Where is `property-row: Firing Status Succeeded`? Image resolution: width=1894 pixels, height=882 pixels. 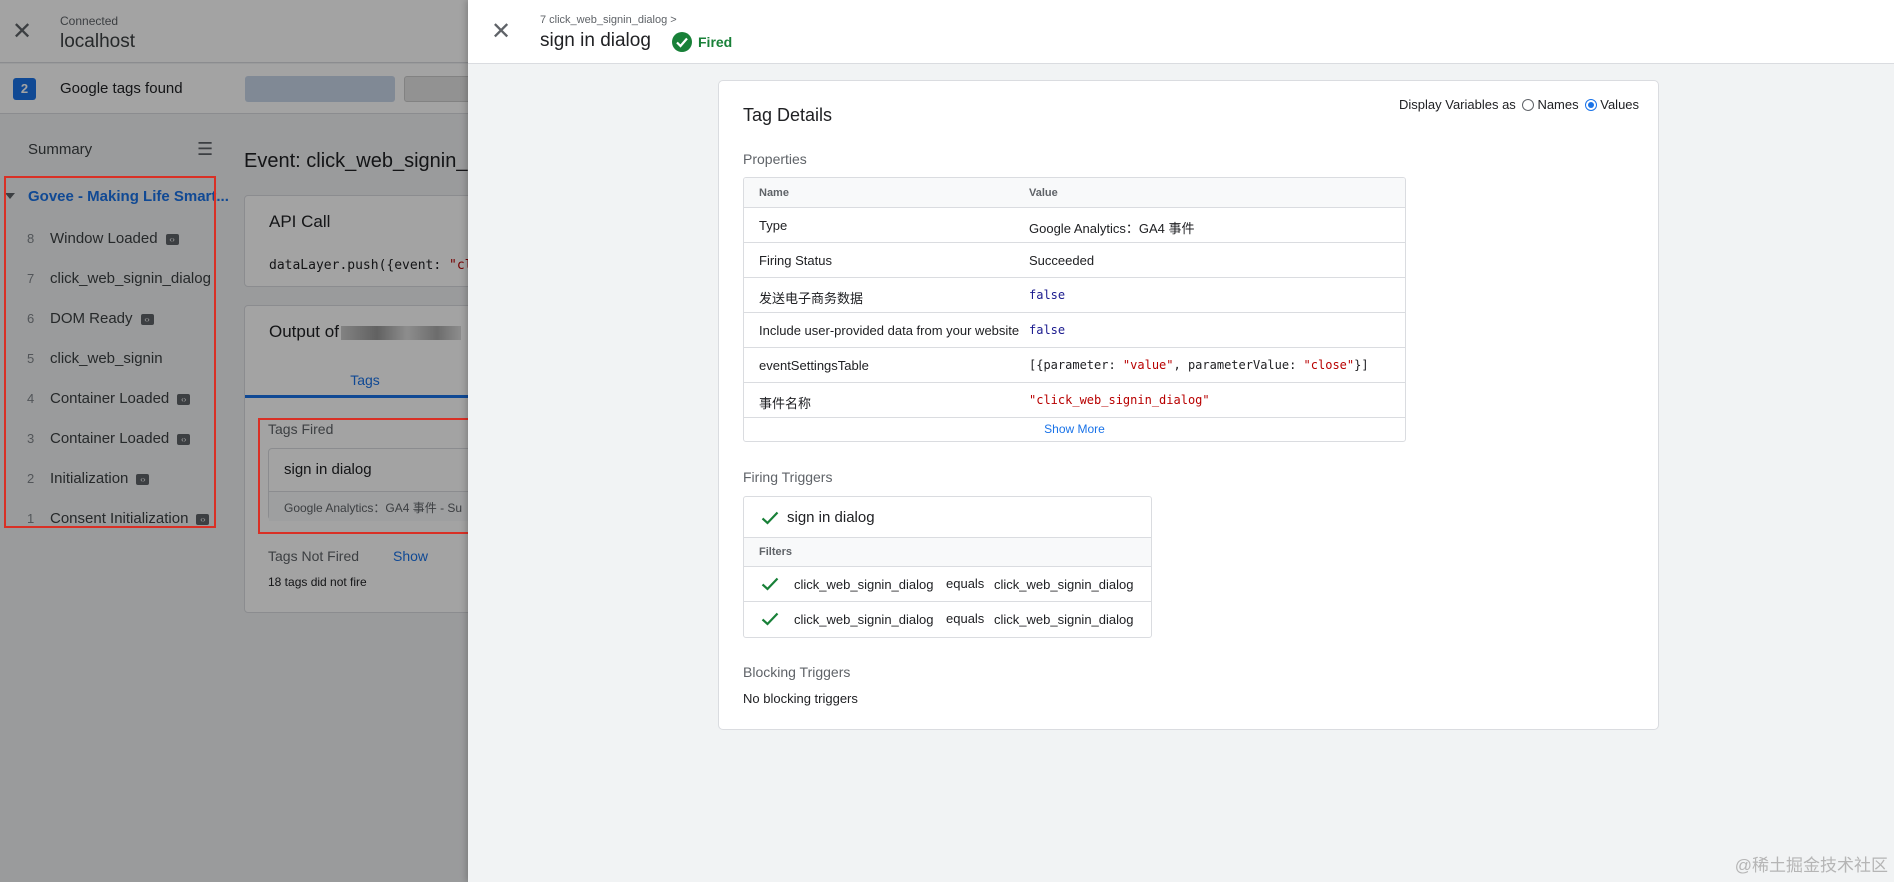
property-row: Firing Status Succeeded is located at coordinates (1074, 260).